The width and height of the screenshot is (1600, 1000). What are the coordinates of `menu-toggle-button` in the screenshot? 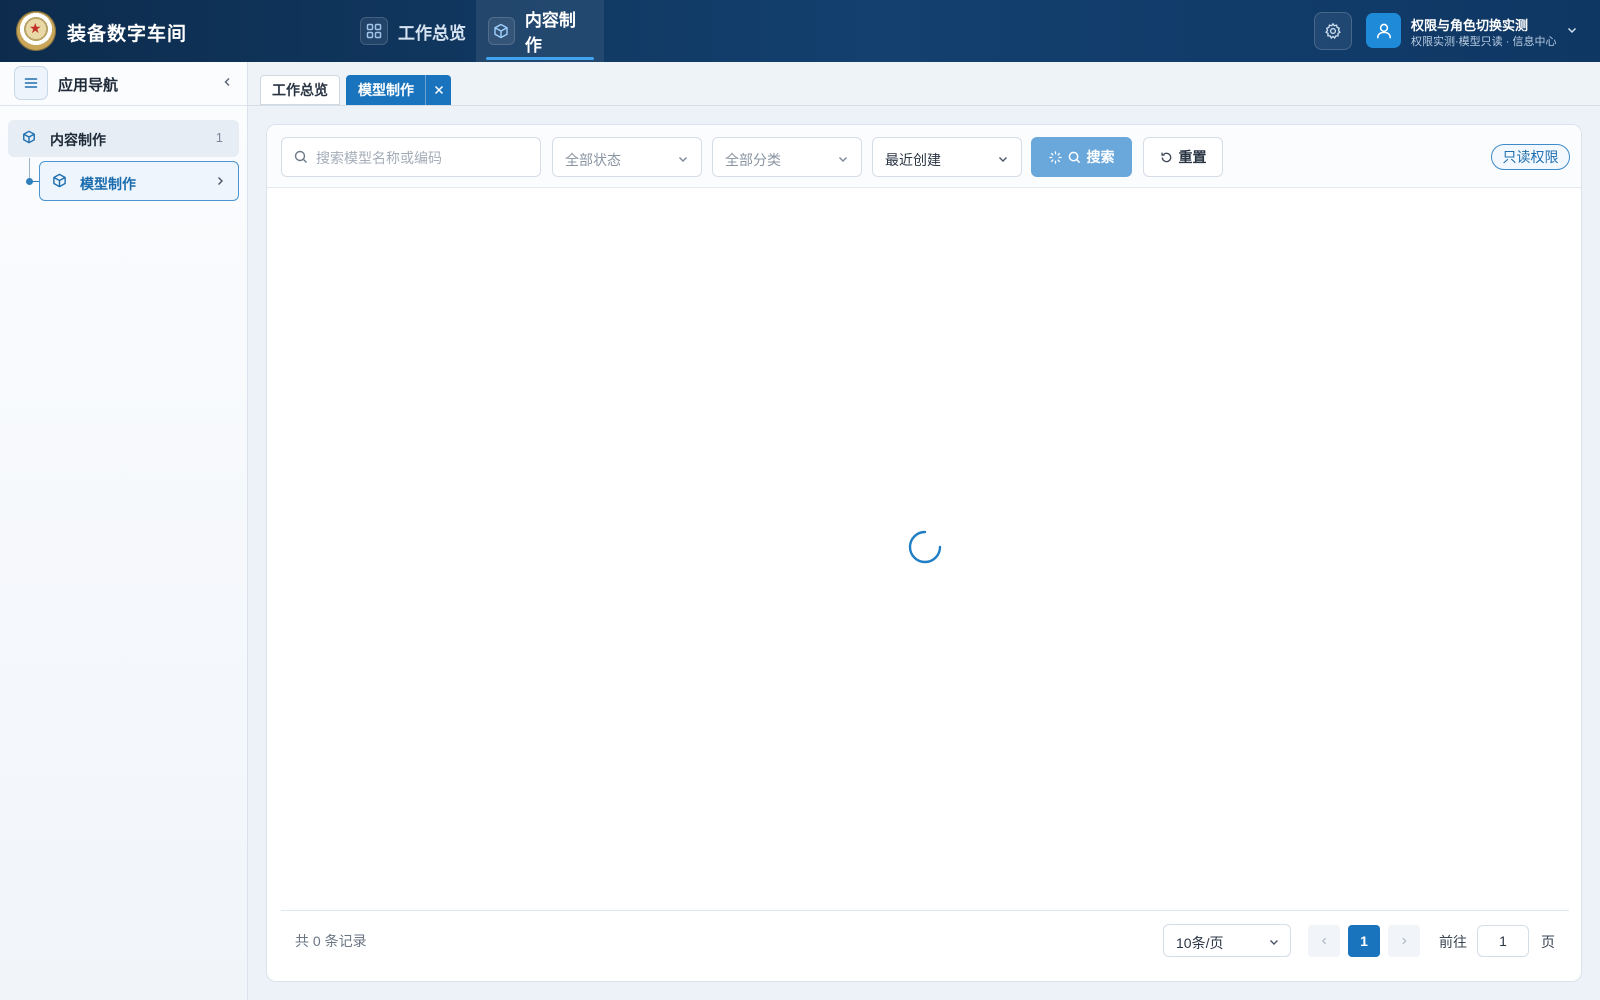 It's located at (31, 83).